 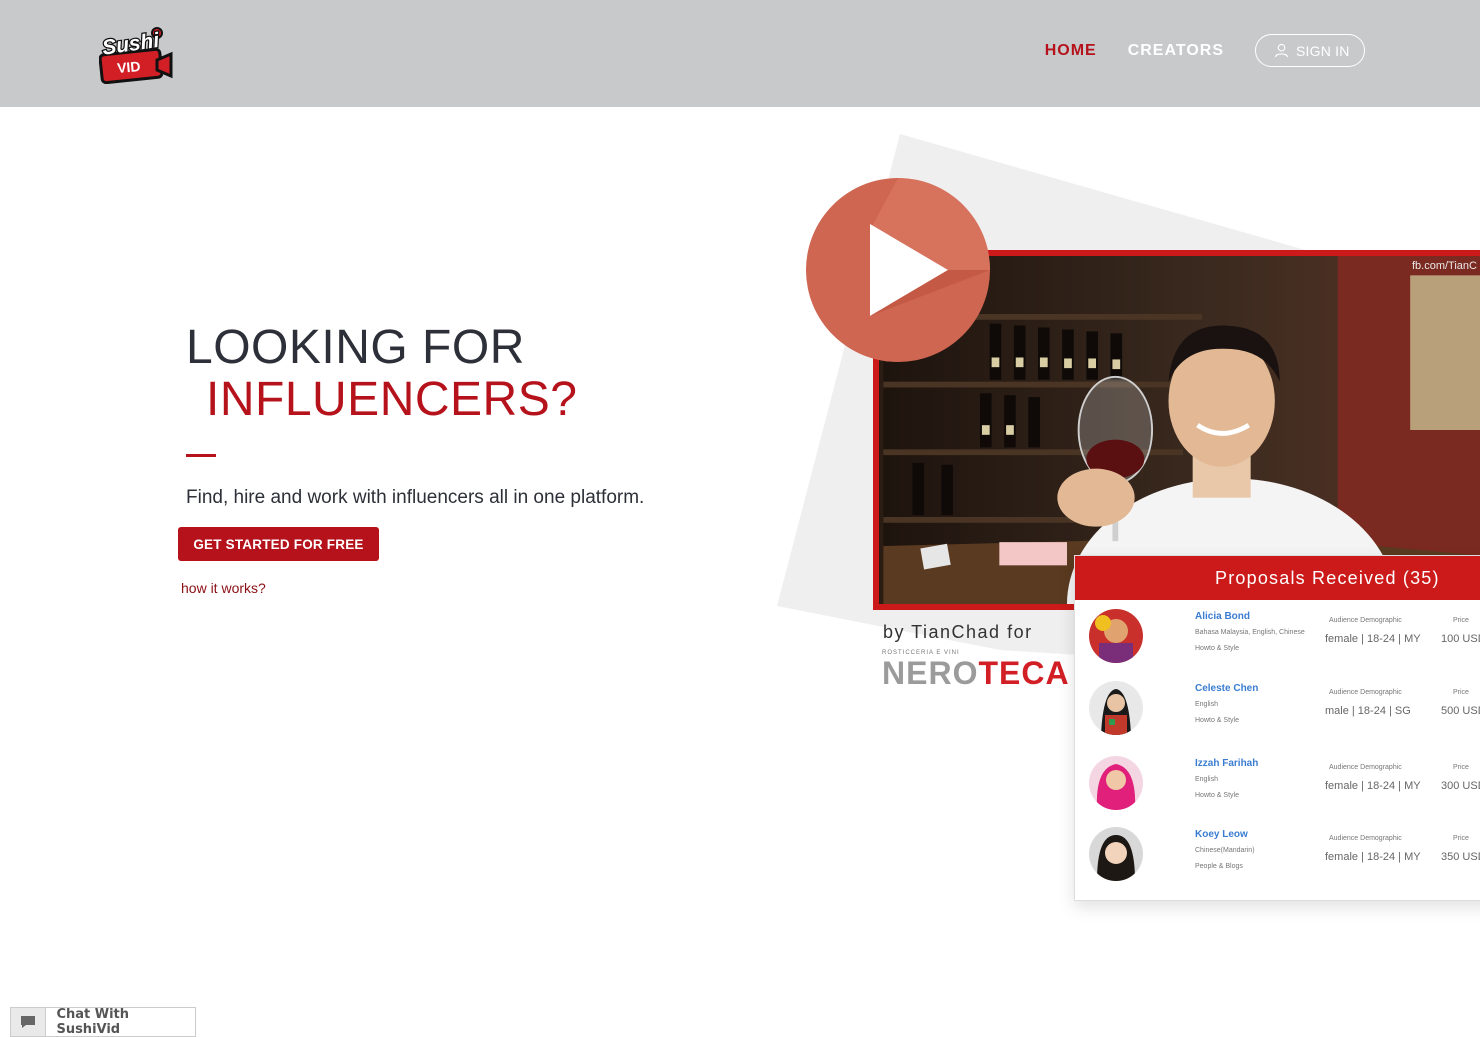 What do you see at coordinates (1368, 711) in the screenshot?
I see `demographic-value: male | 18-24 | SG` at bounding box center [1368, 711].